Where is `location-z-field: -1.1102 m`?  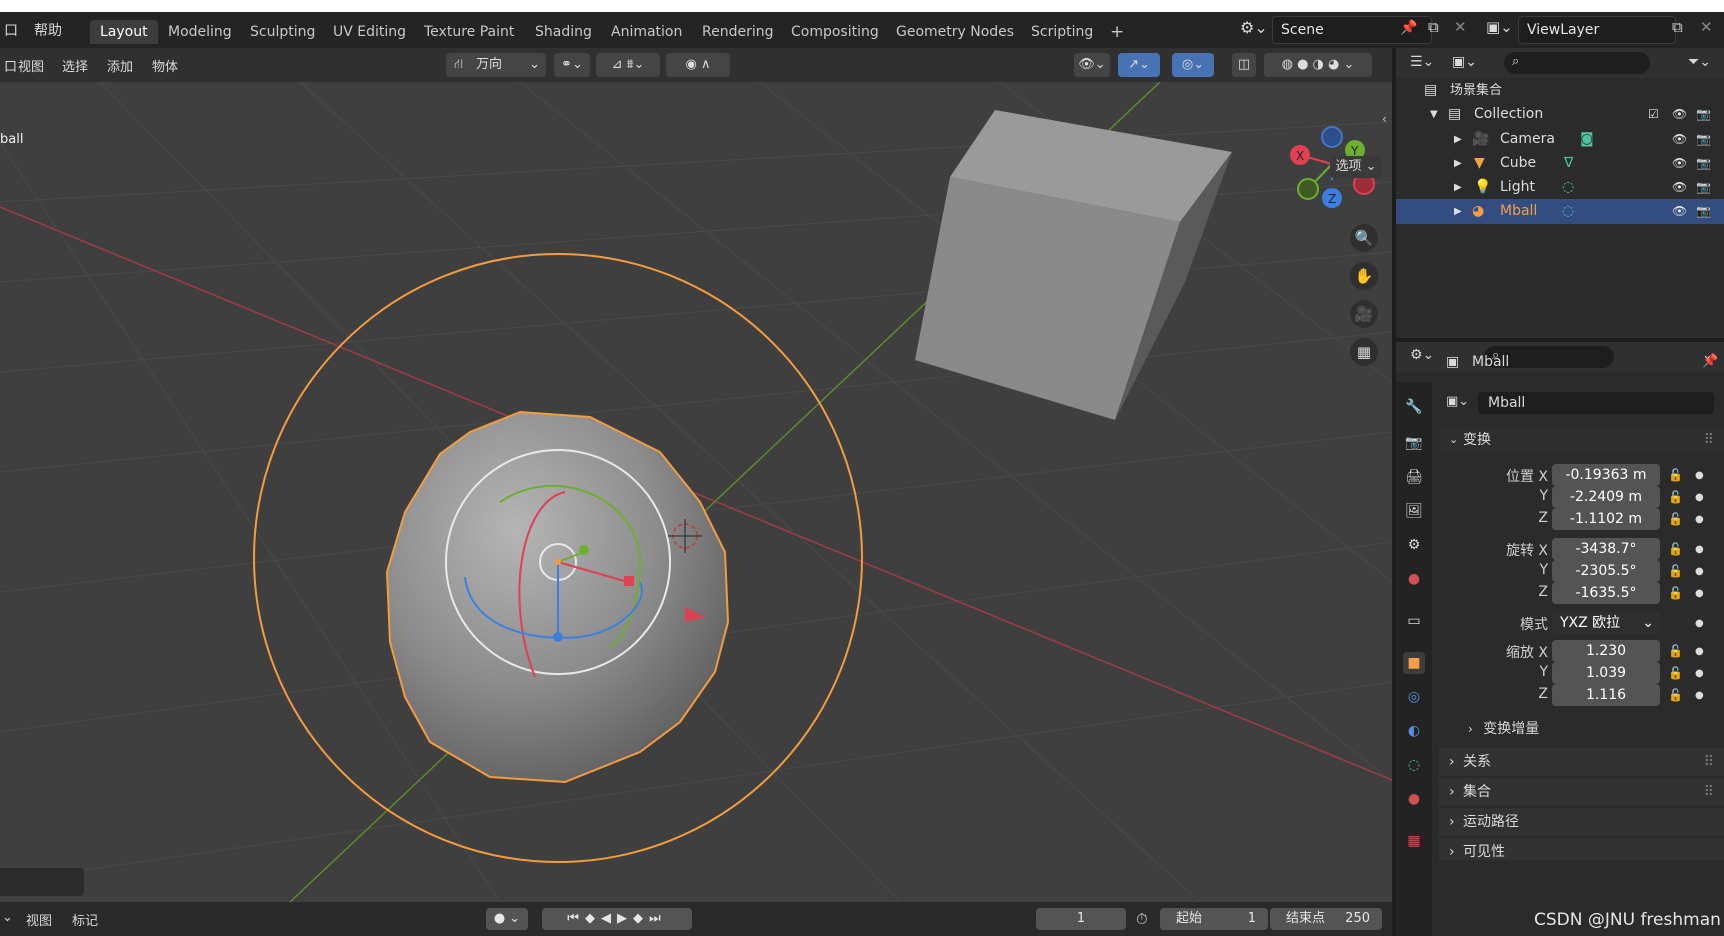
location-z-field: -1.1102 m is located at coordinates (1606, 519).